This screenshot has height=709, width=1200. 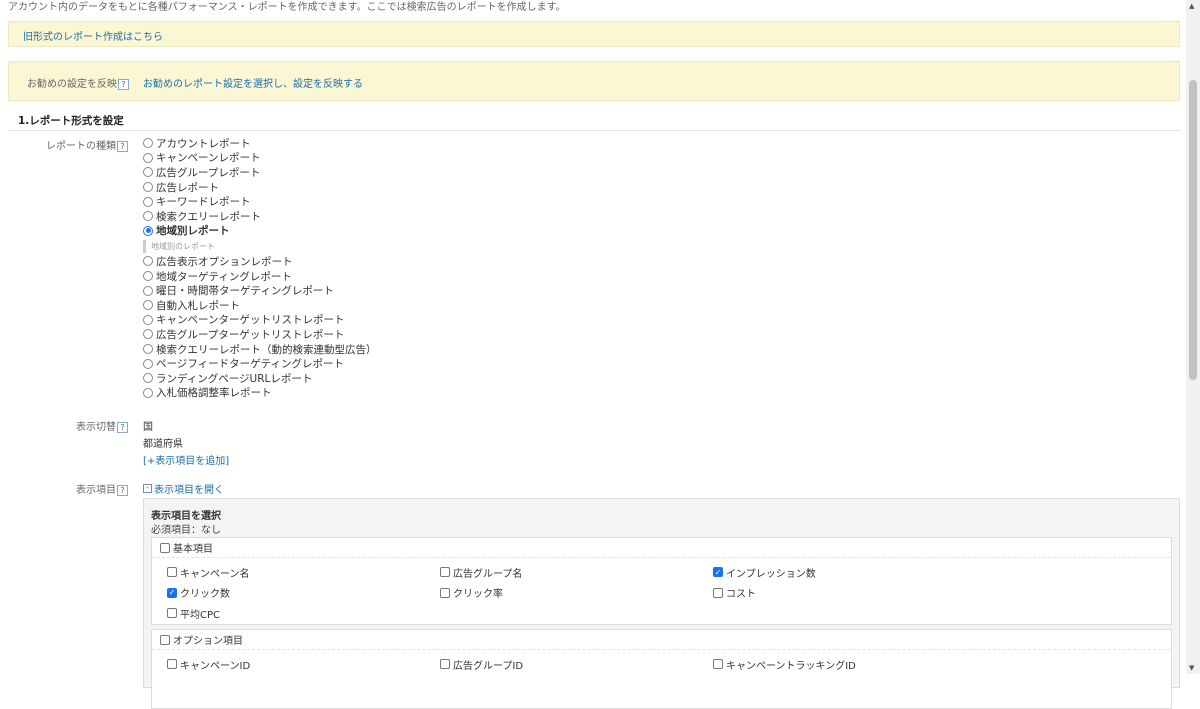 What do you see at coordinates (224, 261) in the screenshot?
I see `option-label: 広告表示オプションレポート` at bounding box center [224, 261].